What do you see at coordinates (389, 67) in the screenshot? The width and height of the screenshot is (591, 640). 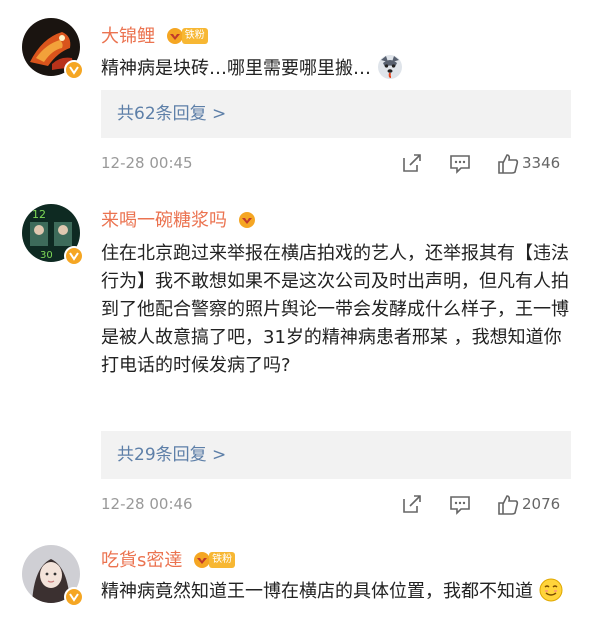 I see `husky-emoji-icon` at bounding box center [389, 67].